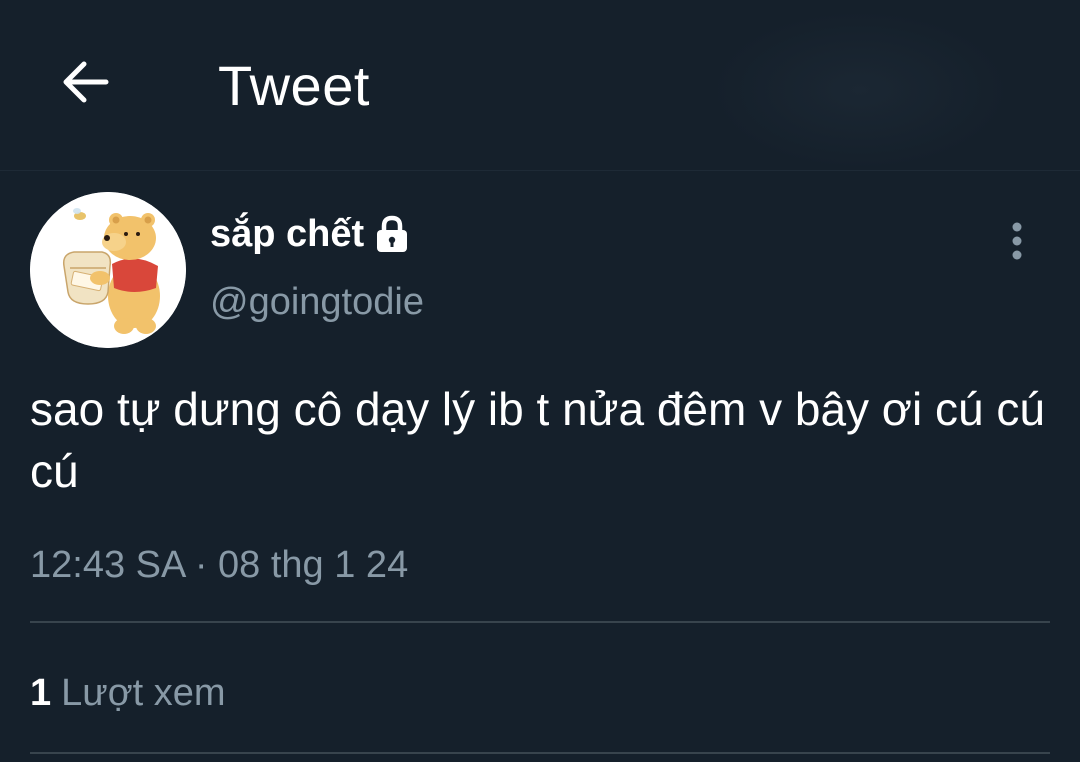 Image resolution: width=1080 pixels, height=762 pixels. I want to click on header-background-blur, so click(860, 90).